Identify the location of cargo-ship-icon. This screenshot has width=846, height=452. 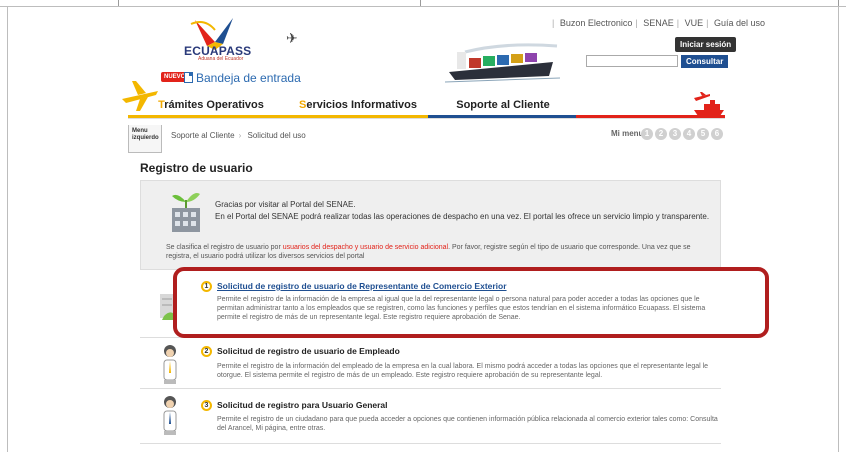
(502, 63).